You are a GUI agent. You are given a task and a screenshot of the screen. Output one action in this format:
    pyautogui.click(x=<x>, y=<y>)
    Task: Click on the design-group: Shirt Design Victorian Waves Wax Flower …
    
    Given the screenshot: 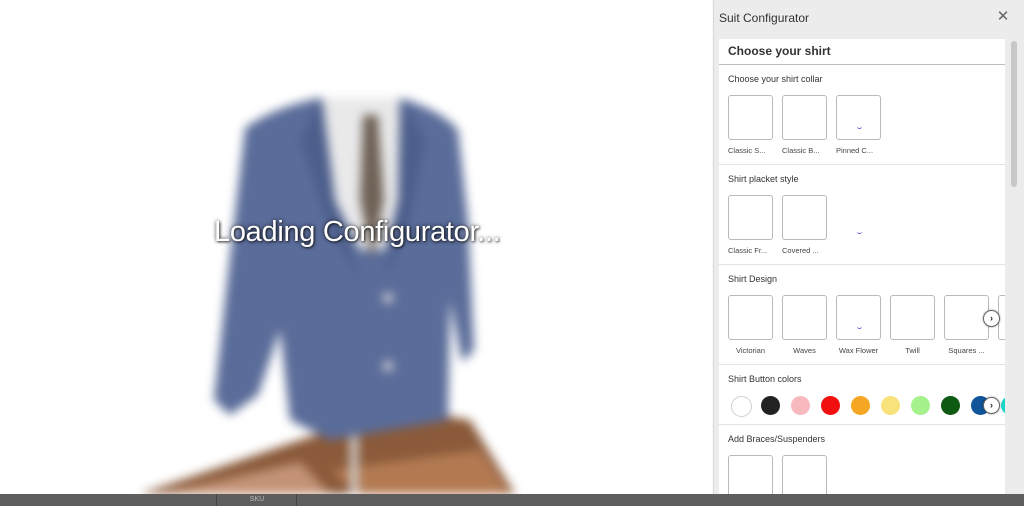 What is the action you would take?
    pyautogui.click(x=862, y=315)
    